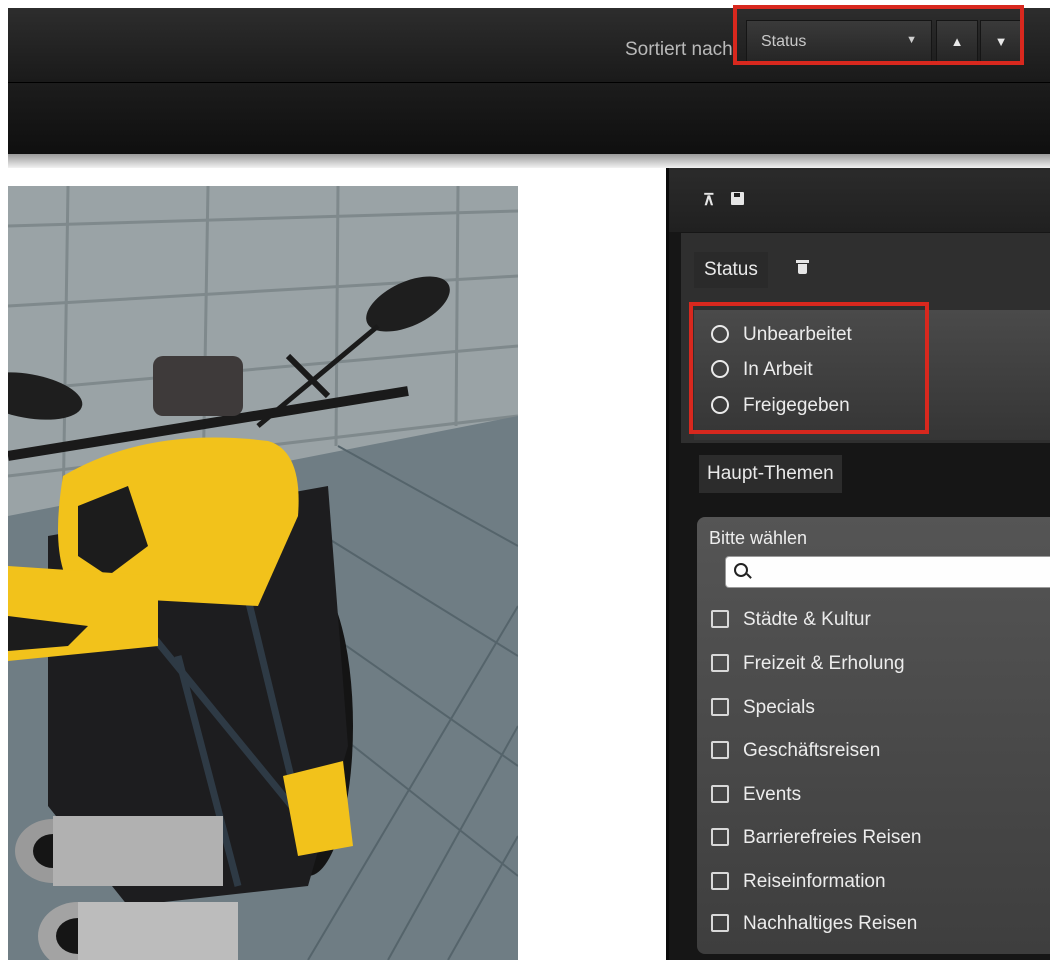 The width and height of the screenshot is (1050, 960). Describe the element at coordinates (807, 619) in the screenshot. I see `checkbox-label: Städte & Kultur` at that location.